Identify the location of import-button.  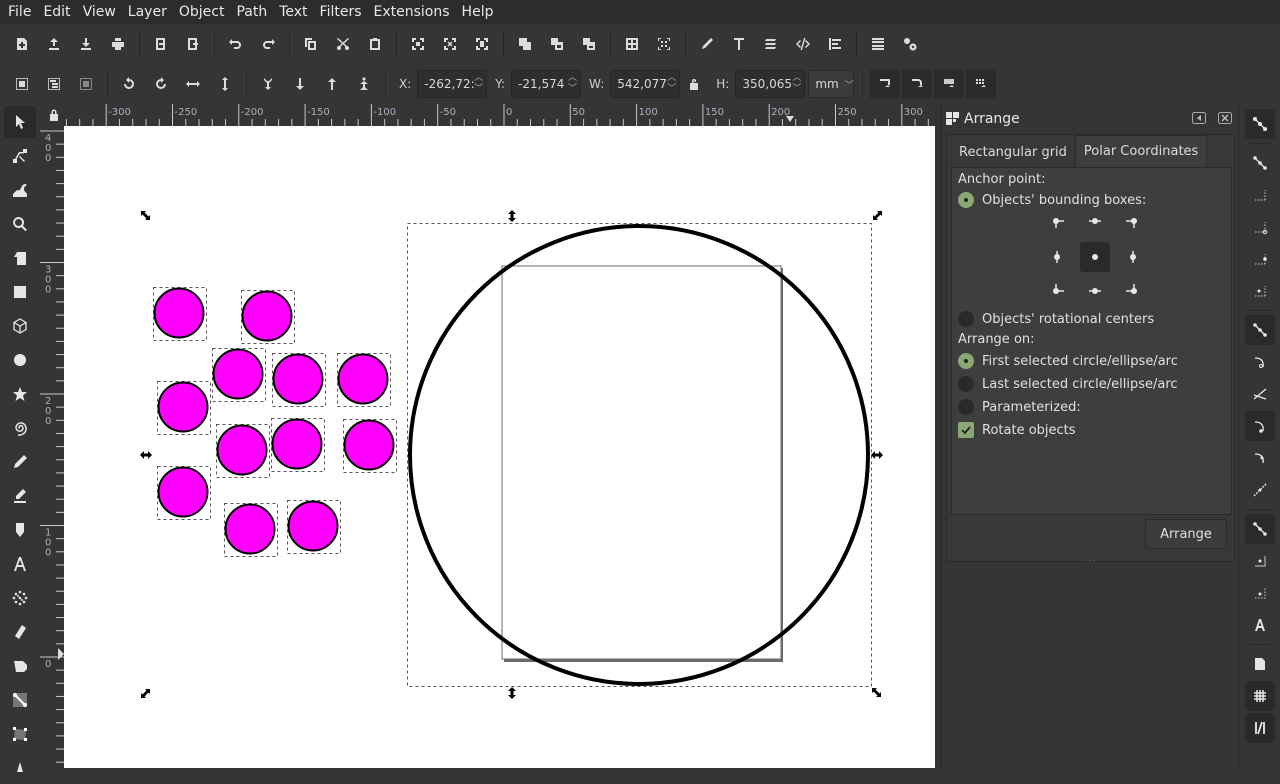
(161, 44).